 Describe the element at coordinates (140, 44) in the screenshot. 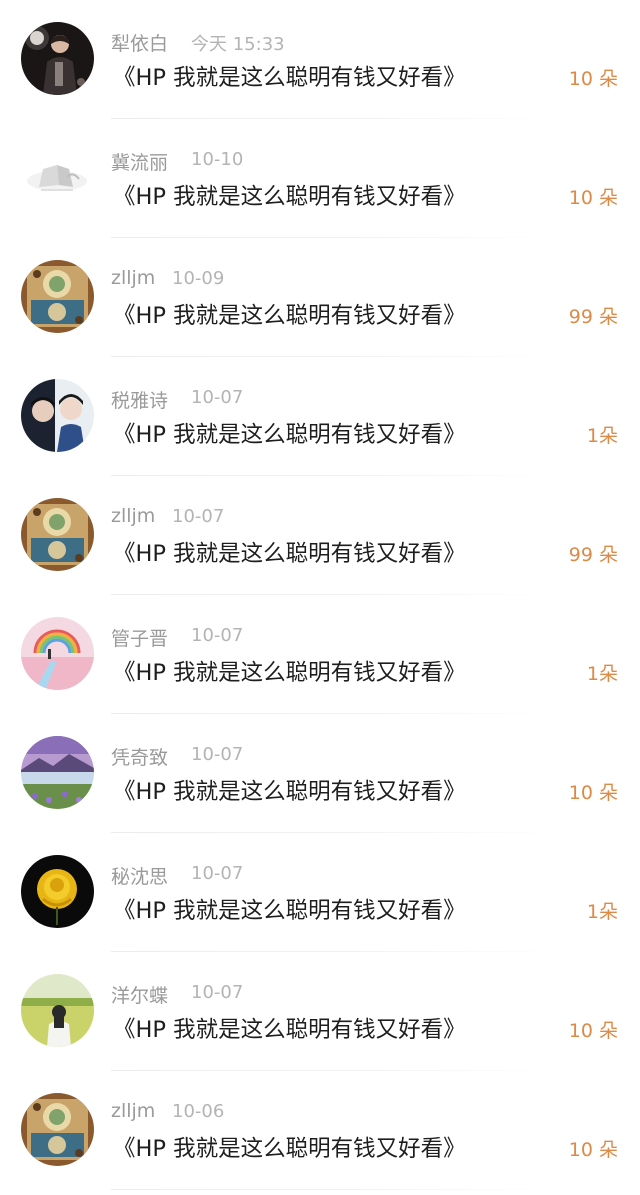

I see `sender-name: 犁依白` at that location.